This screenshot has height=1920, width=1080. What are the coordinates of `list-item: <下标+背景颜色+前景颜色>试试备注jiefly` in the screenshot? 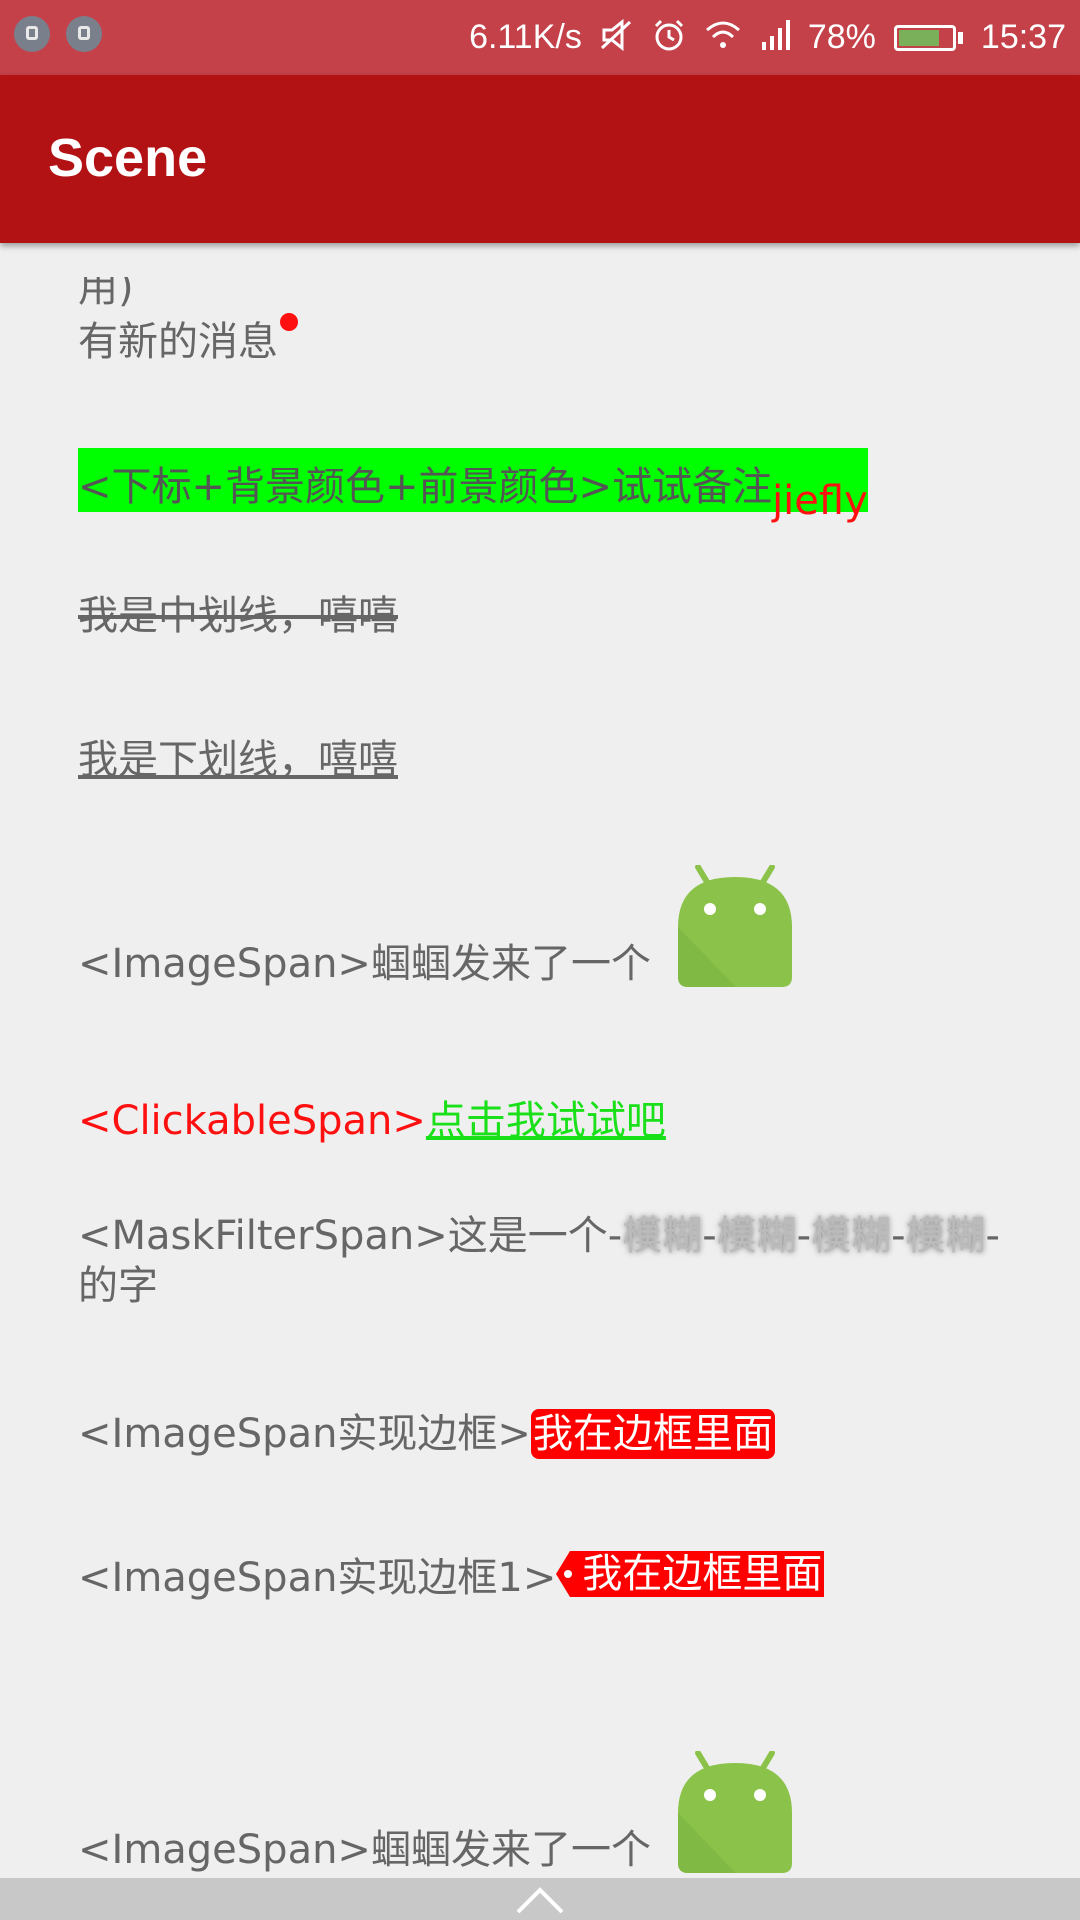 It's located at (473, 486).